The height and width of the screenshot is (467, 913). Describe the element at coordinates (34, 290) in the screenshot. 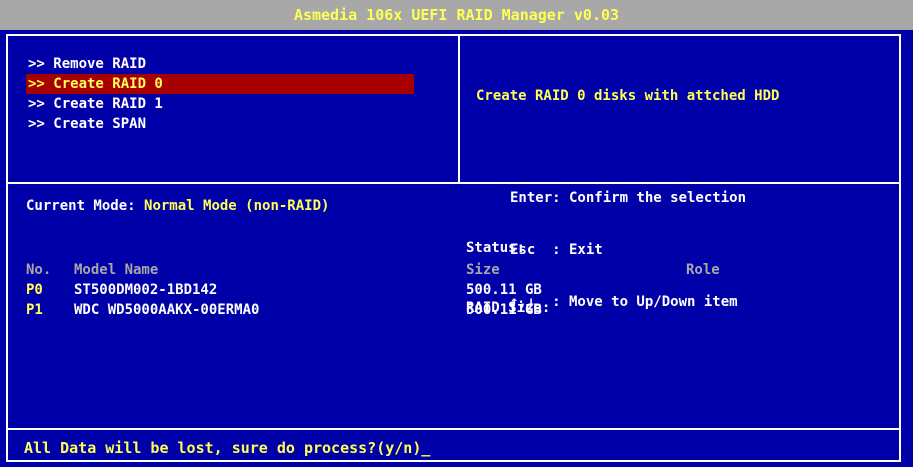

I see `disk-port: P0` at that location.